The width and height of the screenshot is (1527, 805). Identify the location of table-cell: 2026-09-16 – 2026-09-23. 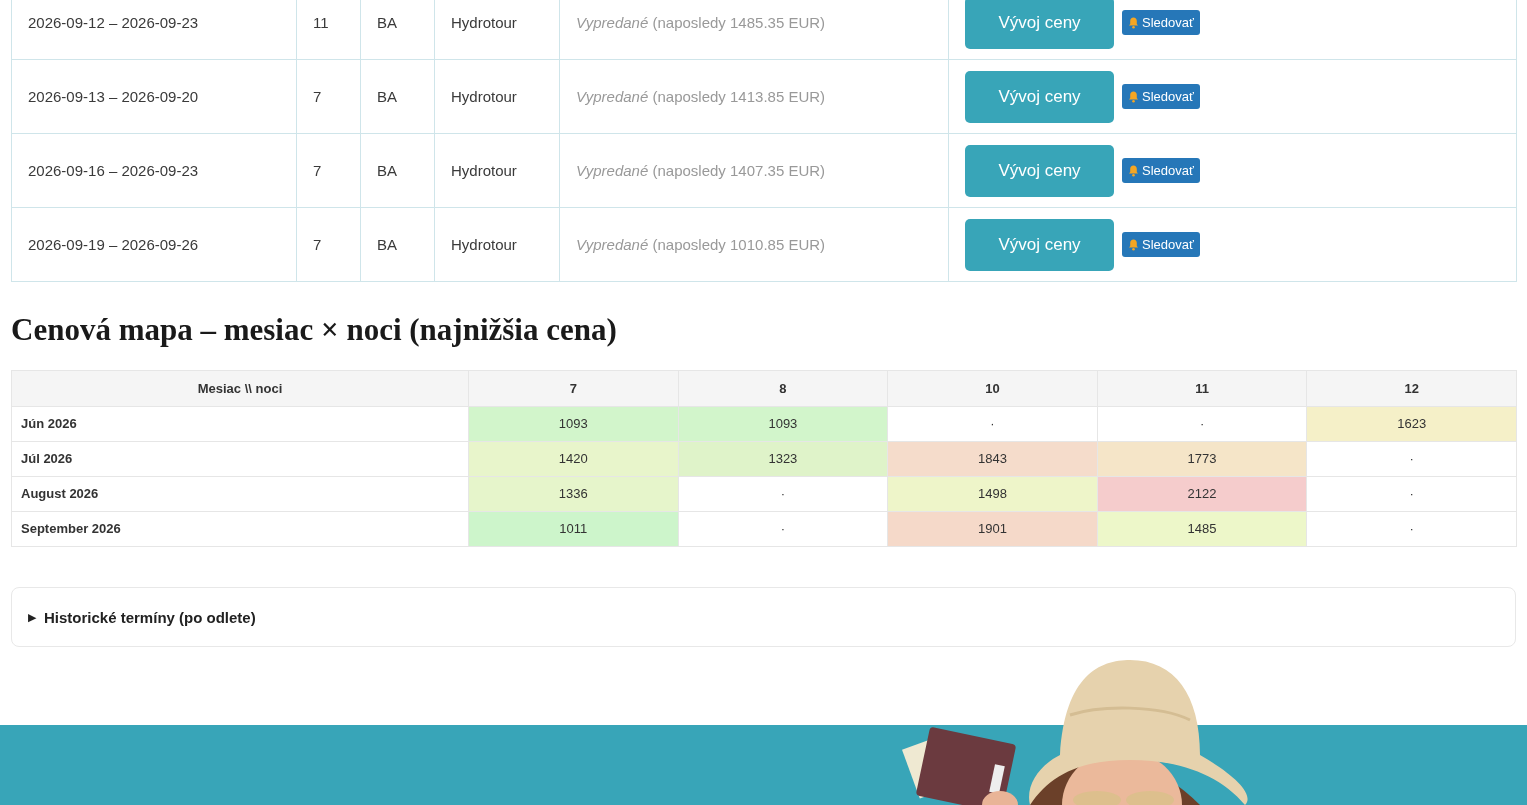
(154, 170).